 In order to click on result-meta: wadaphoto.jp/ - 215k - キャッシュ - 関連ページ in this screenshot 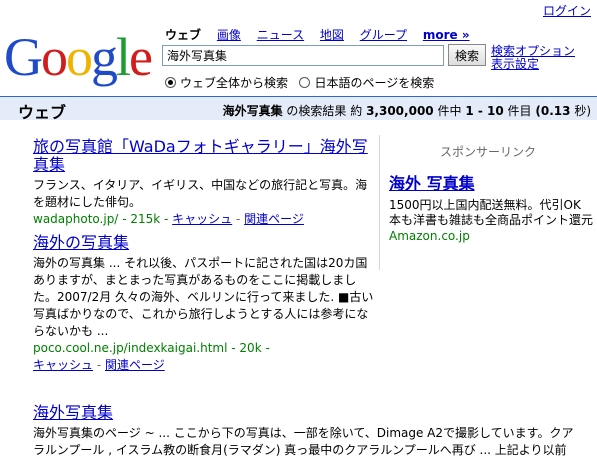, I will do `click(168, 219)`.